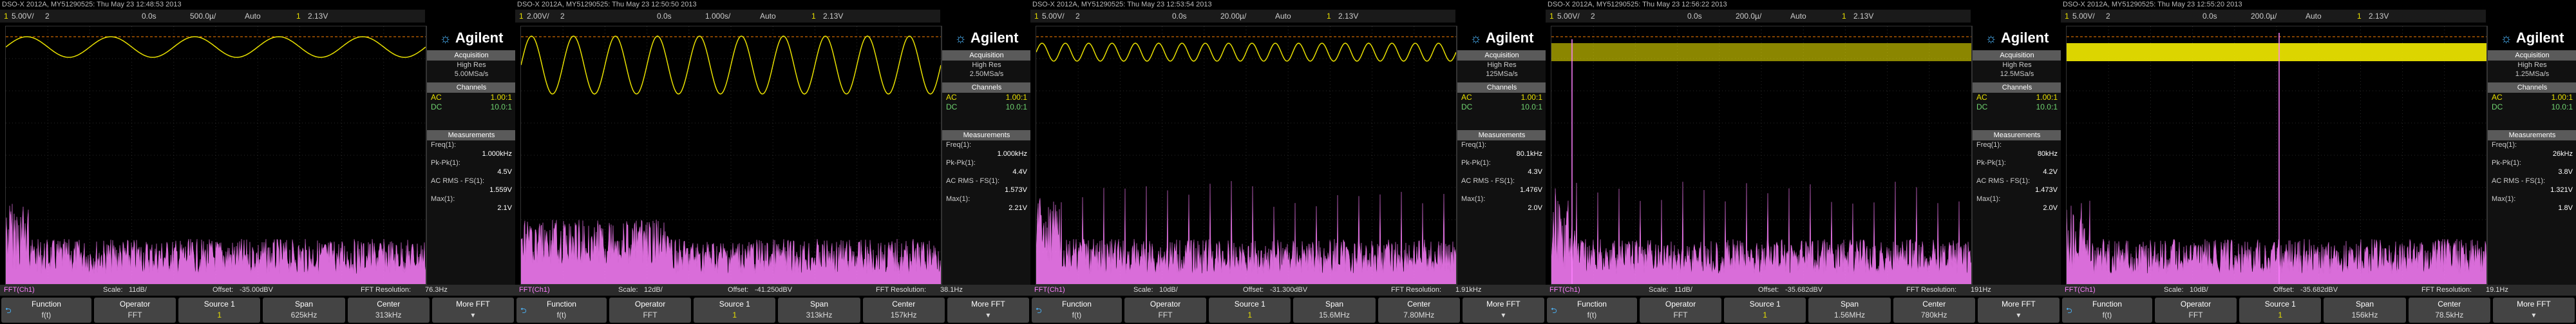 This screenshot has height=324, width=2576. Describe the element at coordinates (1934, 310) in the screenshot. I see `center-softkey: Center 780kHz` at that location.